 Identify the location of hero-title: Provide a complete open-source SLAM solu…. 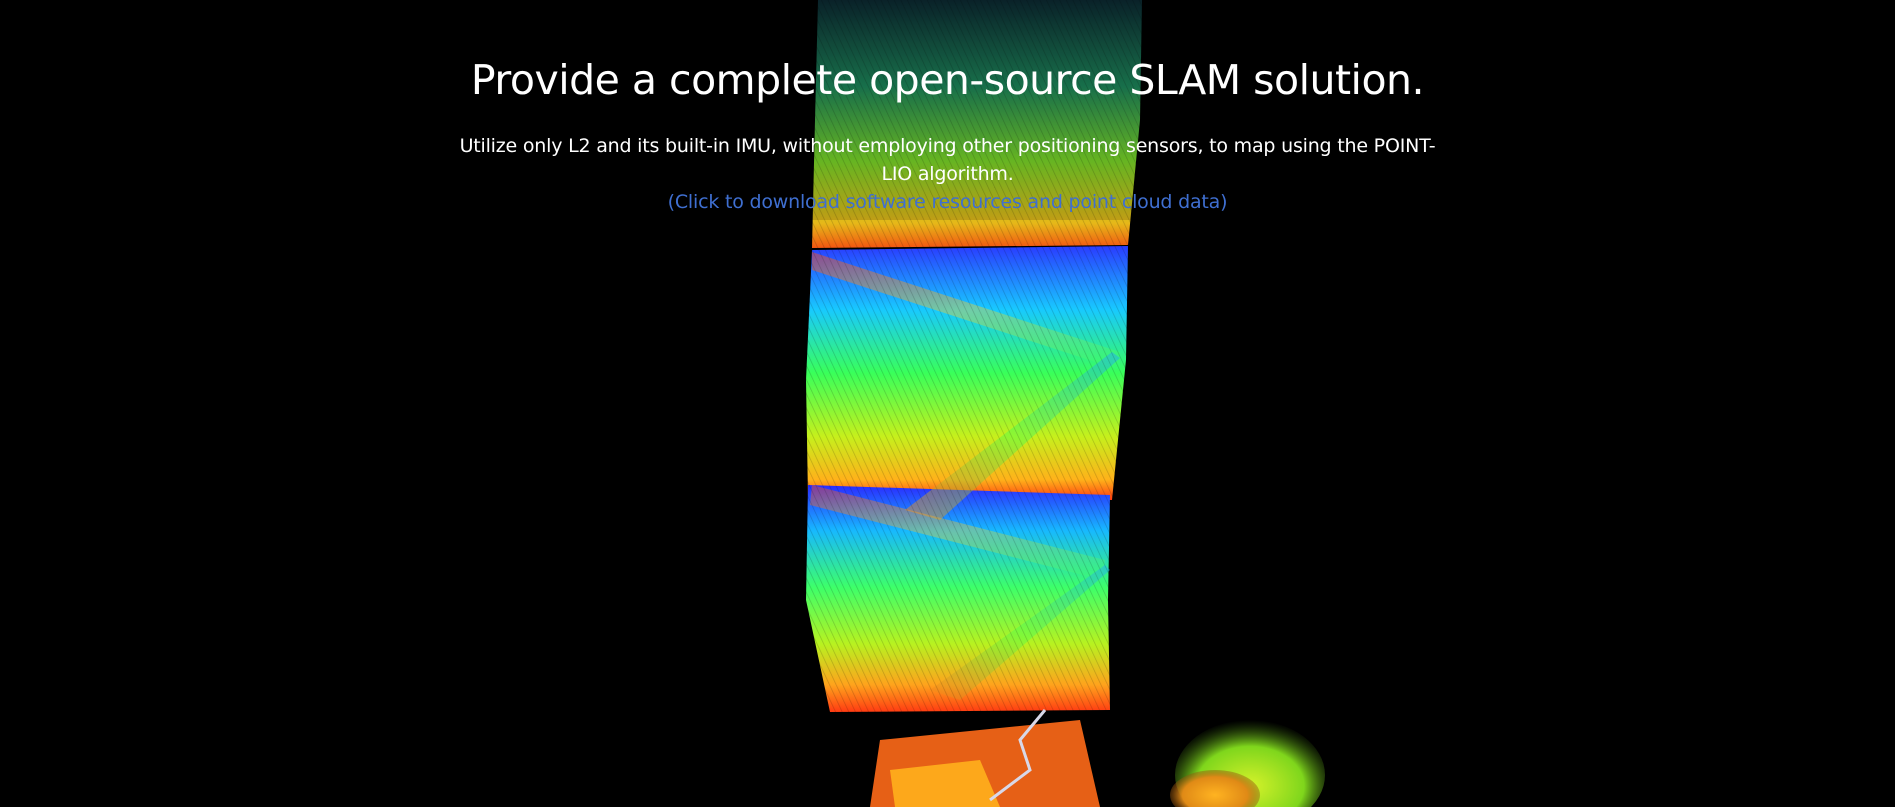
(947, 80).